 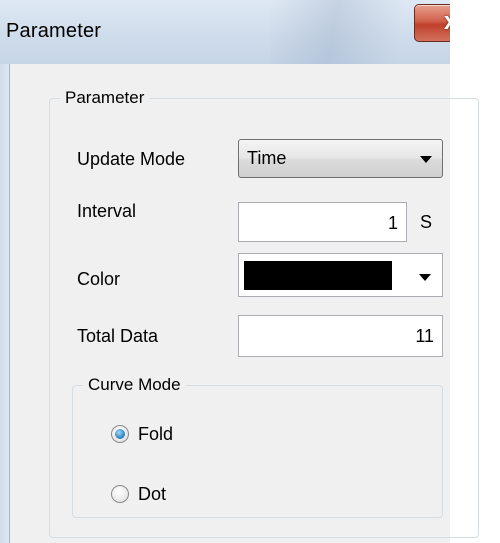 I want to click on title-bar-glass, so click(x=350, y=32).